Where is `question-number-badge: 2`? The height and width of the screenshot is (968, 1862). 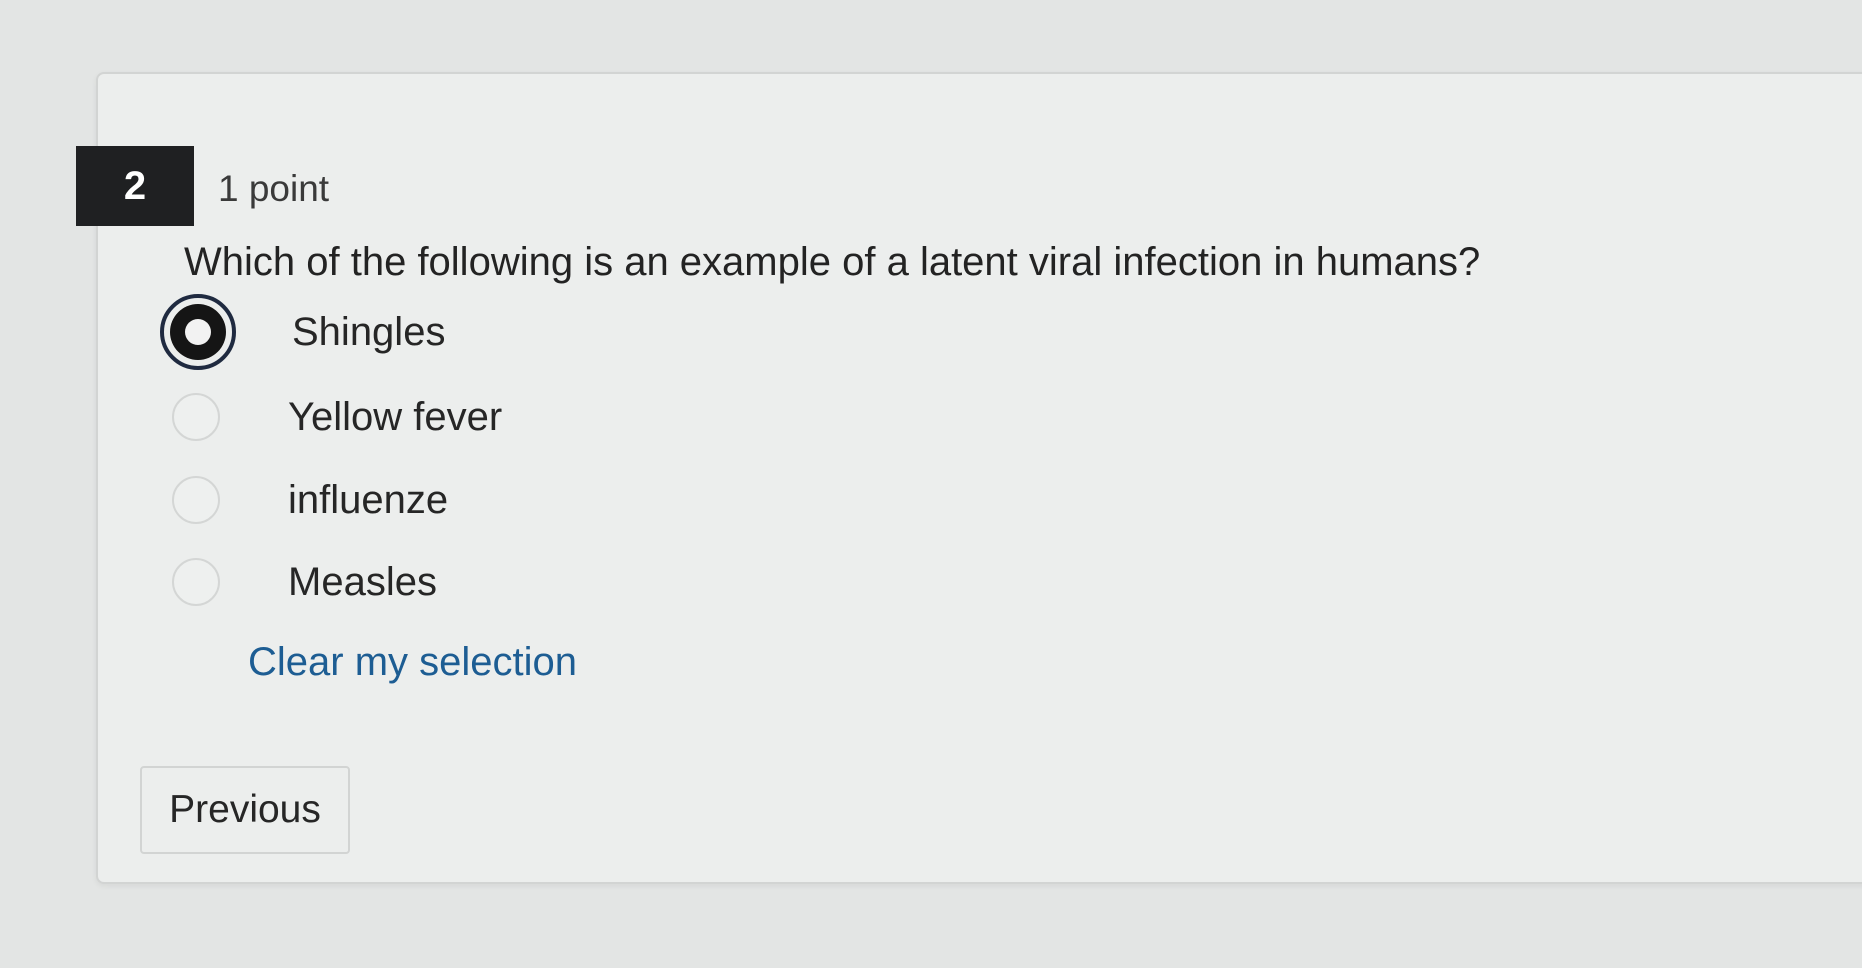 question-number-badge: 2 is located at coordinates (135, 186).